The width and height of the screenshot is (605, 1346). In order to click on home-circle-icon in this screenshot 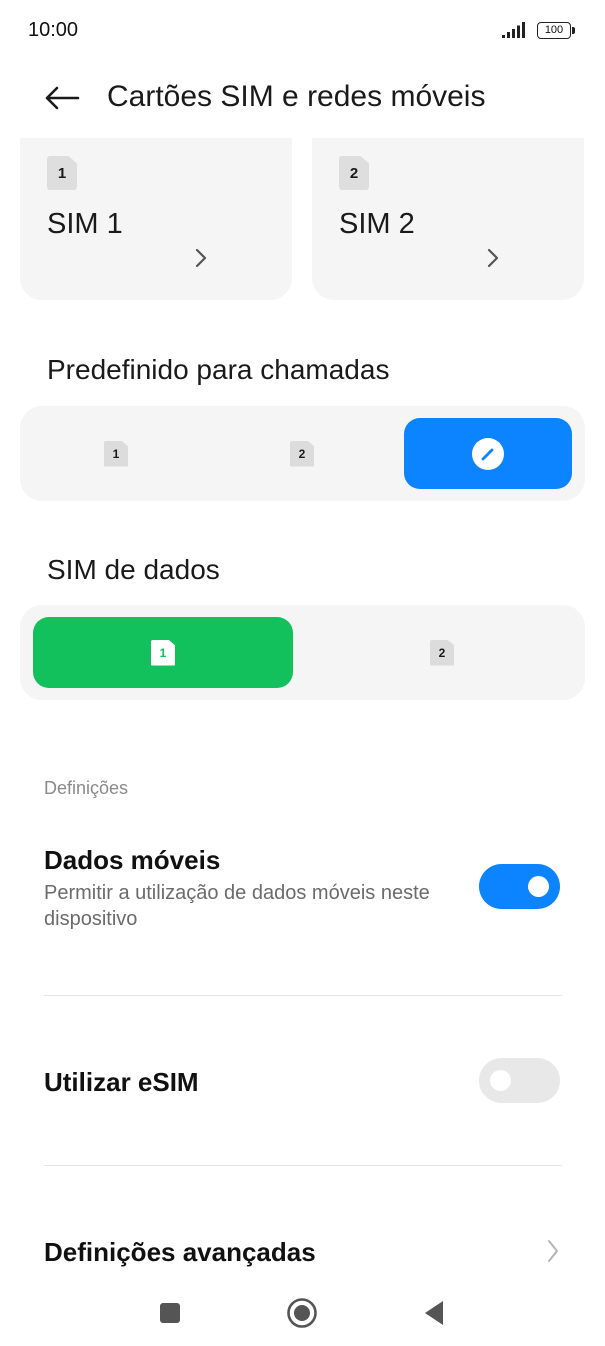, I will do `click(302, 1313)`.